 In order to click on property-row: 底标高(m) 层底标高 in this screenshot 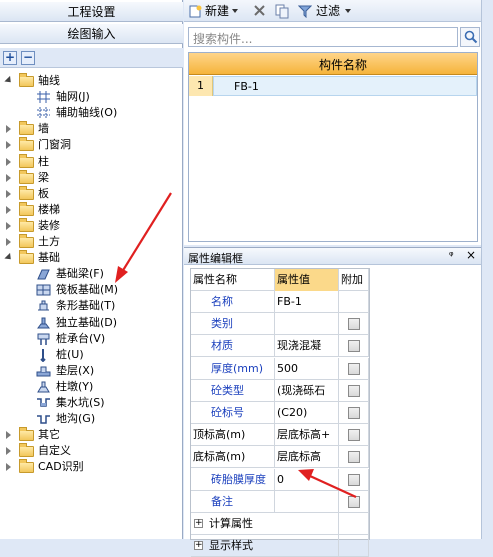, I will do `click(280, 457)`.